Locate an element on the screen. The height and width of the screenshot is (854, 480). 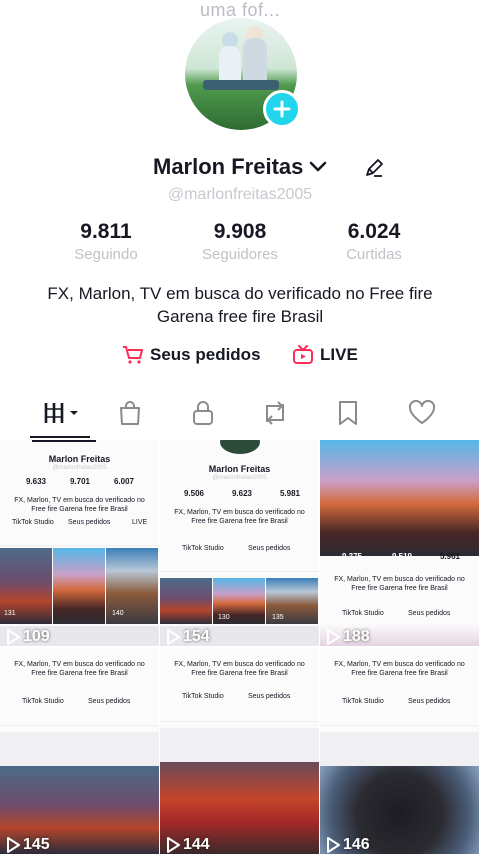
active-tab-indicator is located at coordinates (60, 437).